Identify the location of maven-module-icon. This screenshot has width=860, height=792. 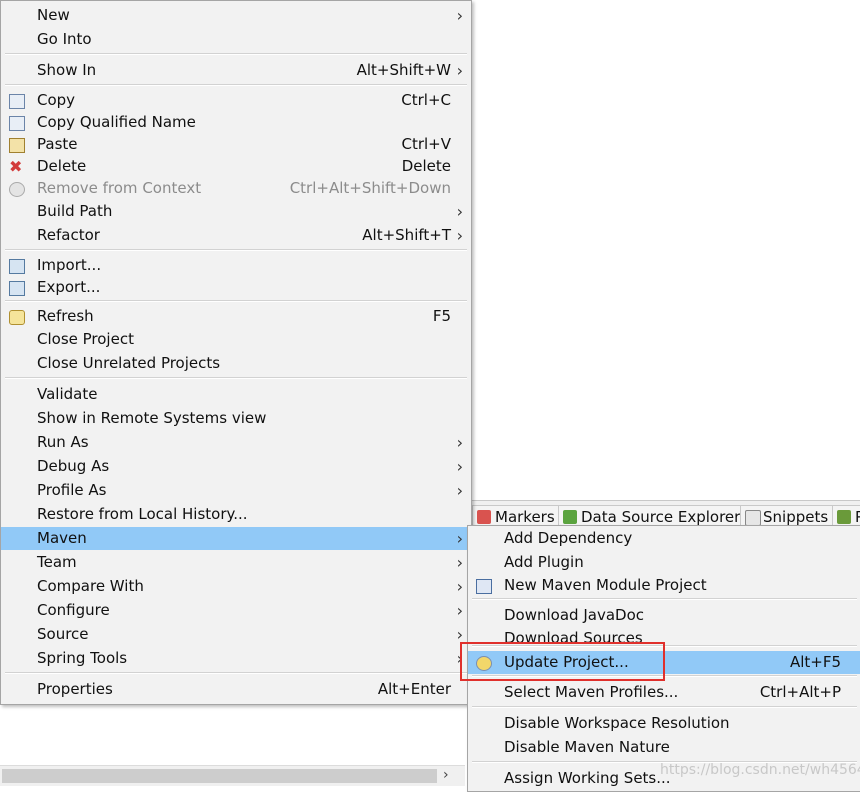
(484, 586).